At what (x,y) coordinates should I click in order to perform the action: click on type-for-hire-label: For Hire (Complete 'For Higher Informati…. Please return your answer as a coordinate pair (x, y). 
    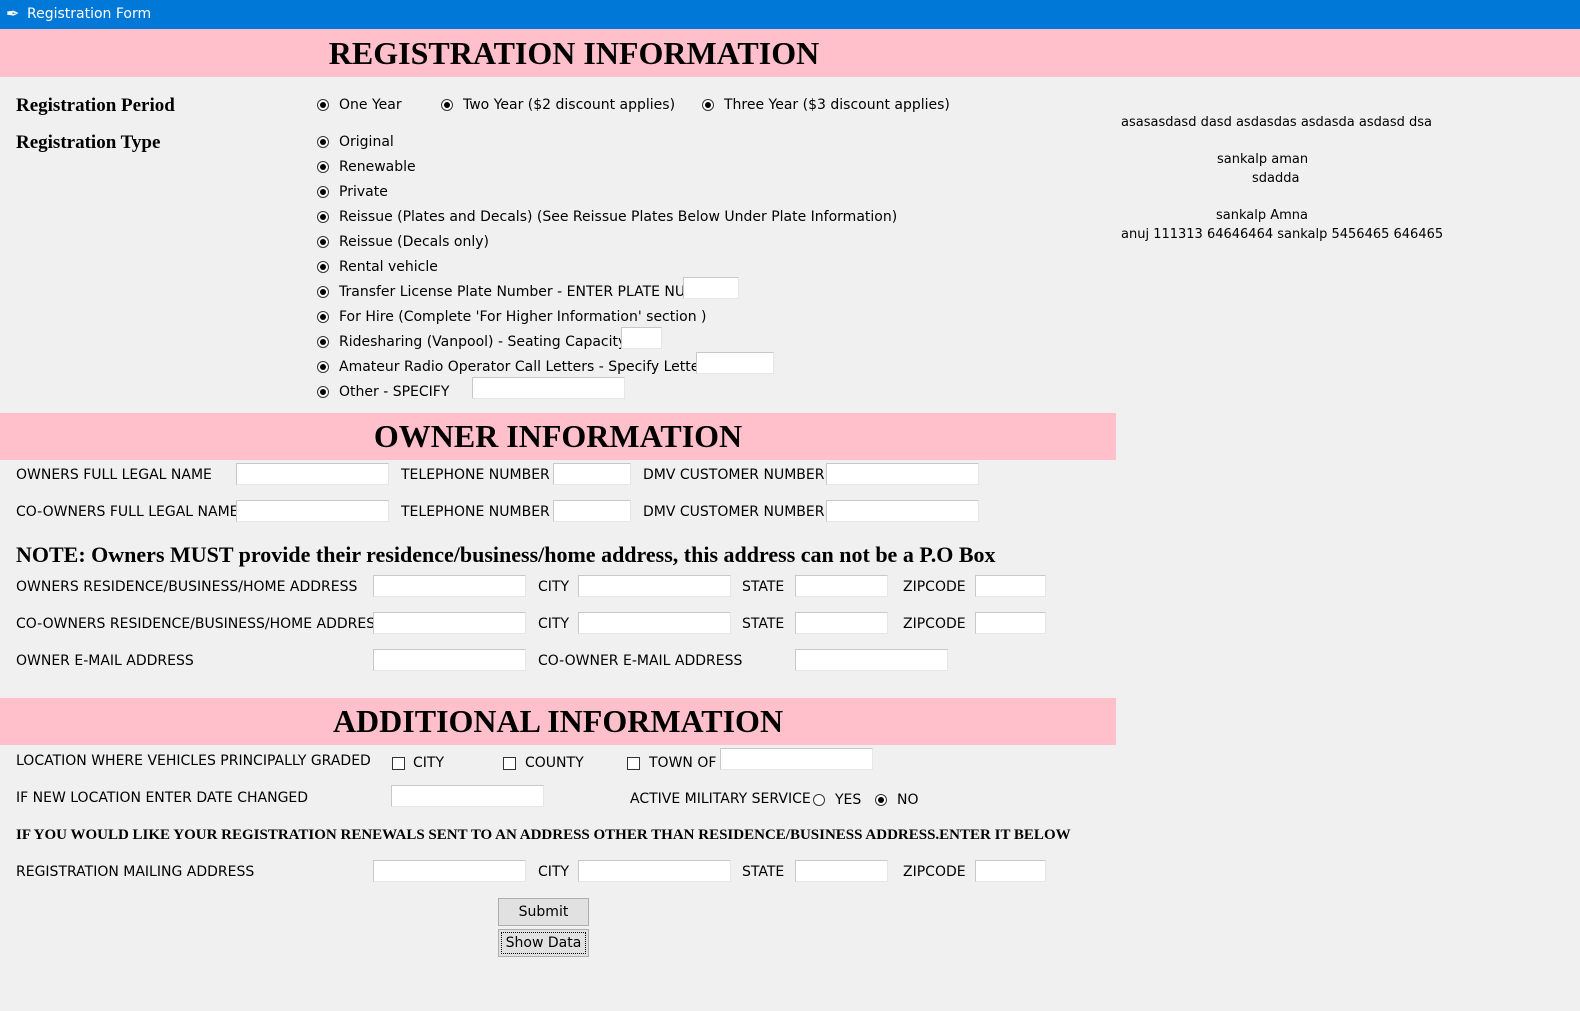
    Looking at the image, I should click on (522, 317).